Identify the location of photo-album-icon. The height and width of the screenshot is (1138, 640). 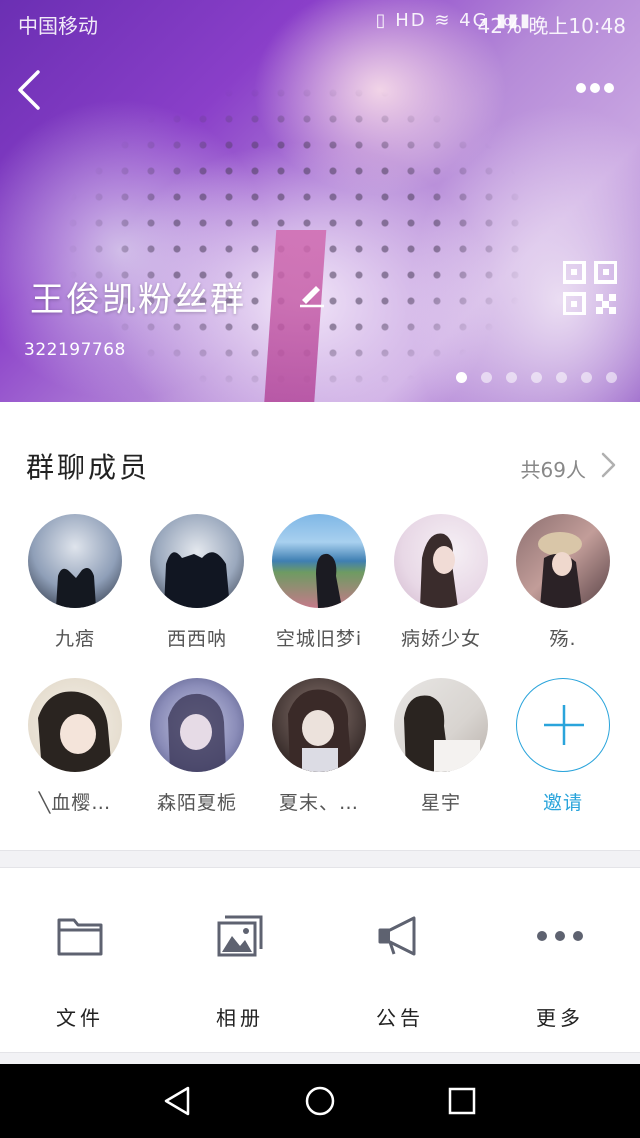
(240, 936).